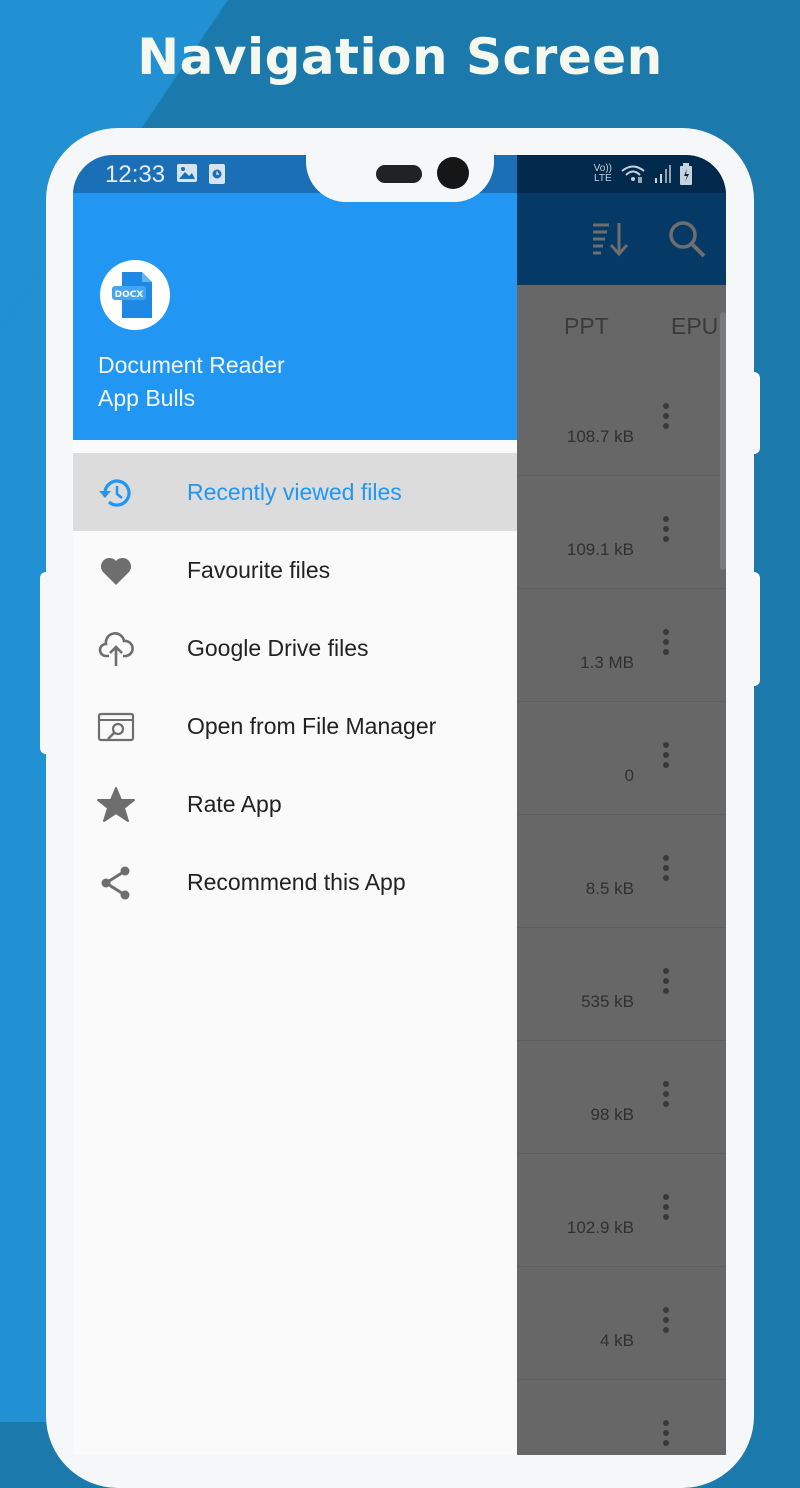 This screenshot has height=1488, width=800. What do you see at coordinates (217, 174) in the screenshot?
I see `clock-notification-icon` at bounding box center [217, 174].